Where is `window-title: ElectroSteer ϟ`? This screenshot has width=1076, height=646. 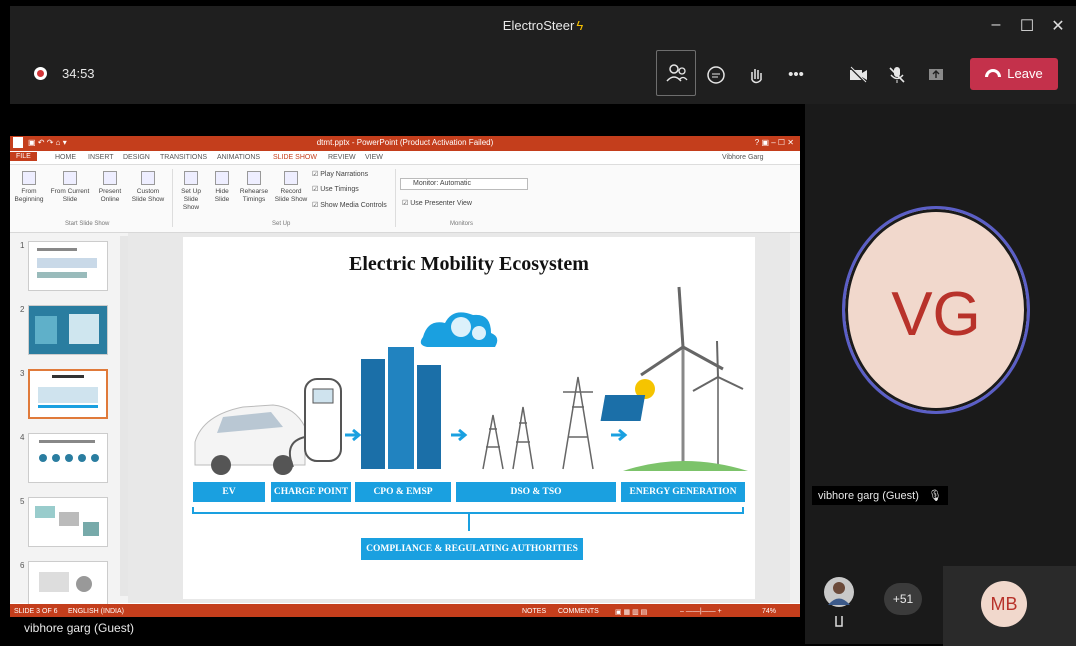 window-title: ElectroSteer ϟ is located at coordinates (543, 25).